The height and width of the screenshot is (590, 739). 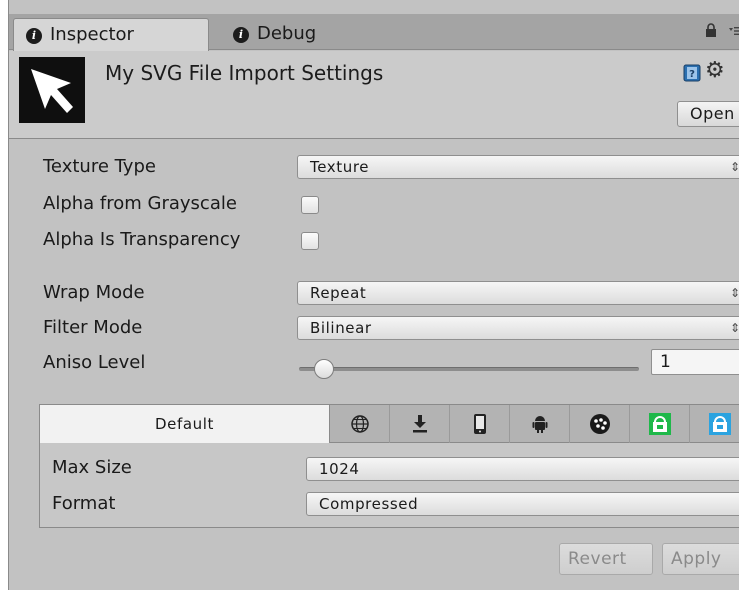 I want to click on asset-header: My SVG File Import Settings ? ⚙ Open, so click(x=374, y=95).